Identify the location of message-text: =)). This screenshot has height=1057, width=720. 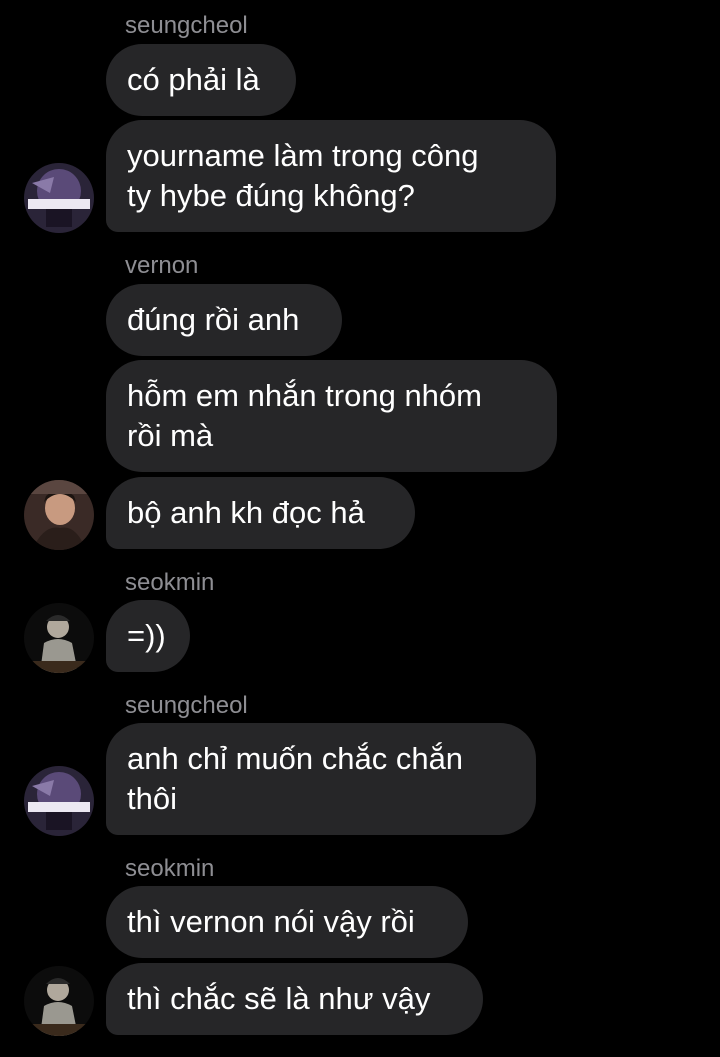
(146, 635).